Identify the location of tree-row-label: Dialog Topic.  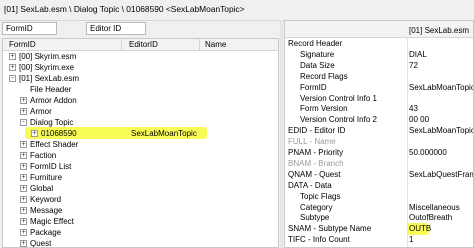
(52, 122).